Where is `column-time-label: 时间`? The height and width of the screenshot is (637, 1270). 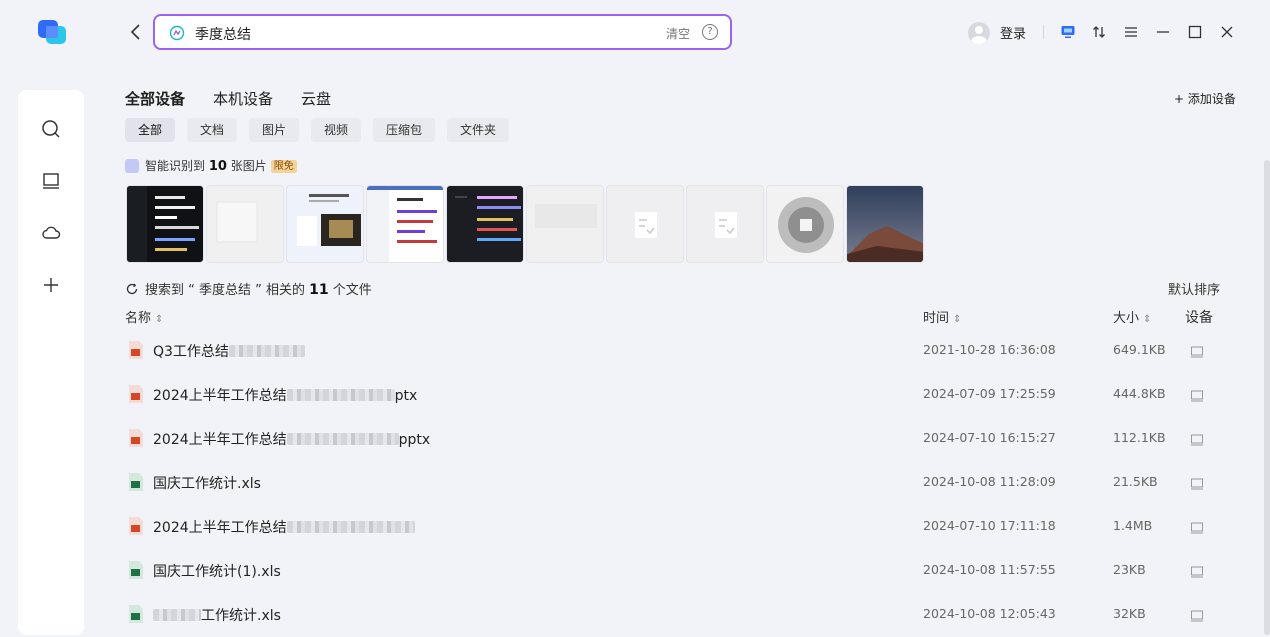
column-time-label: 时间 is located at coordinates (936, 318).